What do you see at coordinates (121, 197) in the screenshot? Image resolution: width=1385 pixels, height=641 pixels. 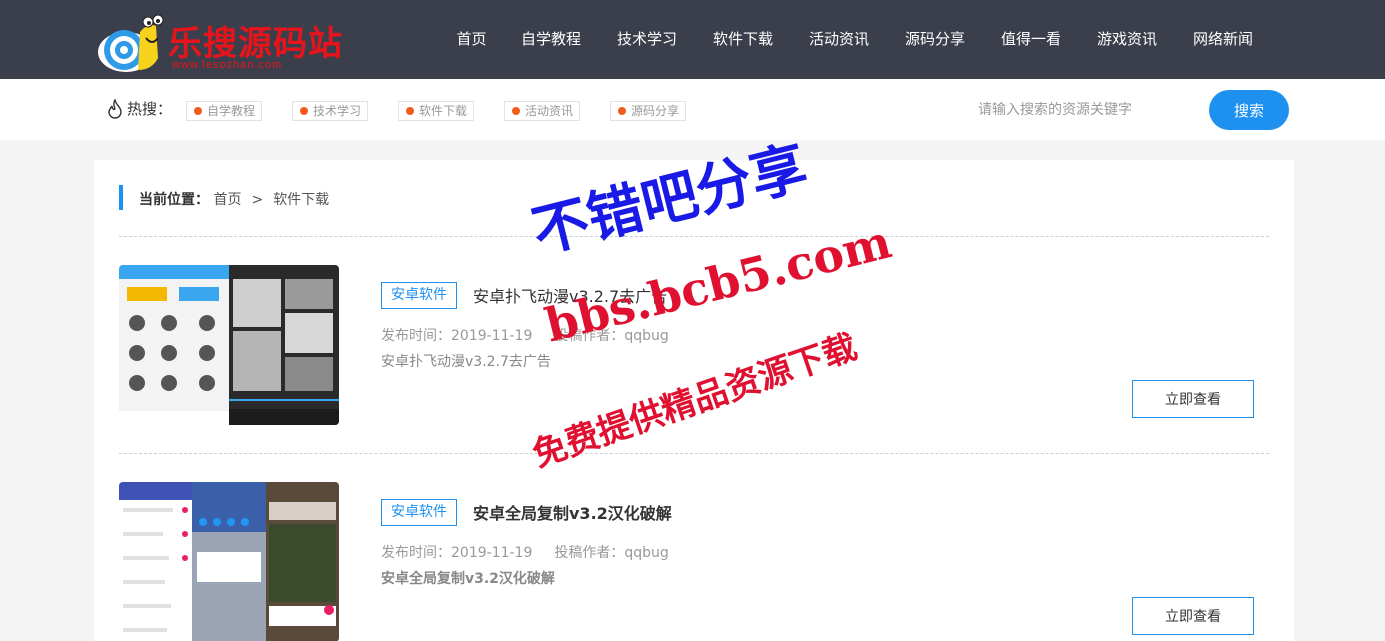 I see `breadcrumb-accent` at bounding box center [121, 197].